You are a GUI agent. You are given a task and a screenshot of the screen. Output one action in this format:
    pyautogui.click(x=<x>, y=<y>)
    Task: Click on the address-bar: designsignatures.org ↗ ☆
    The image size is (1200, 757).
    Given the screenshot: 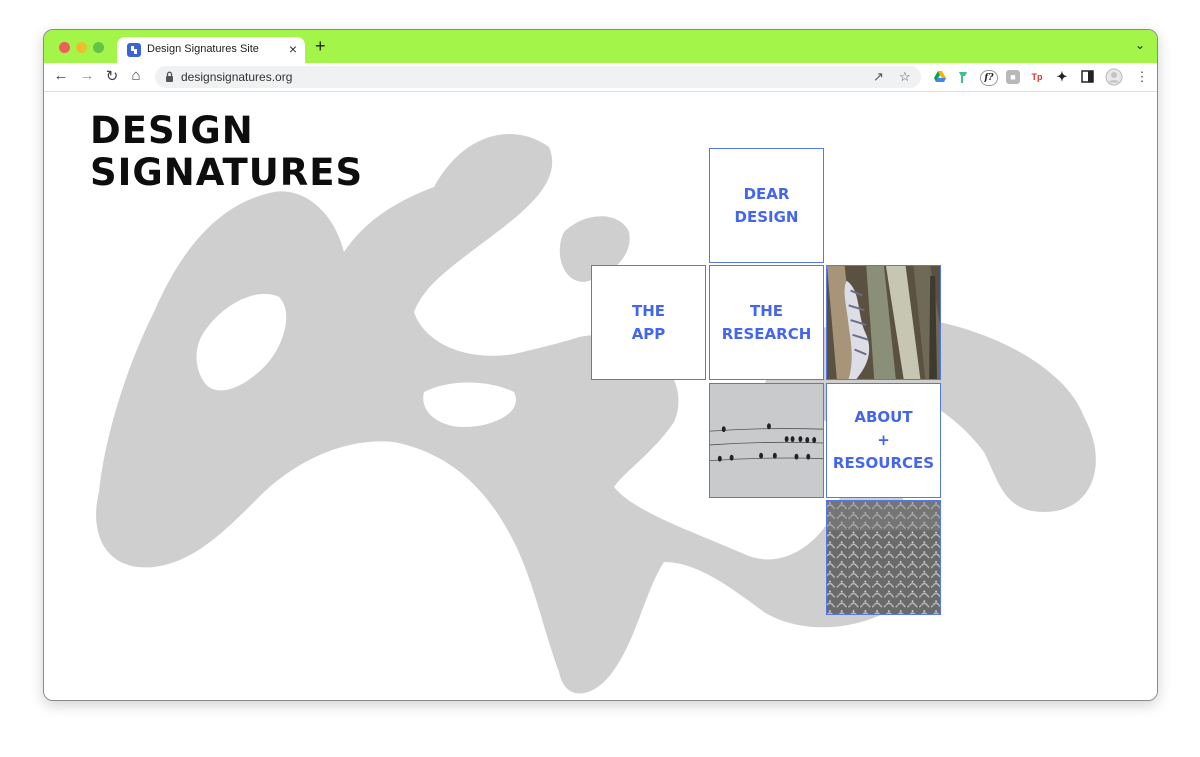 What is the action you would take?
    pyautogui.click(x=538, y=77)
    